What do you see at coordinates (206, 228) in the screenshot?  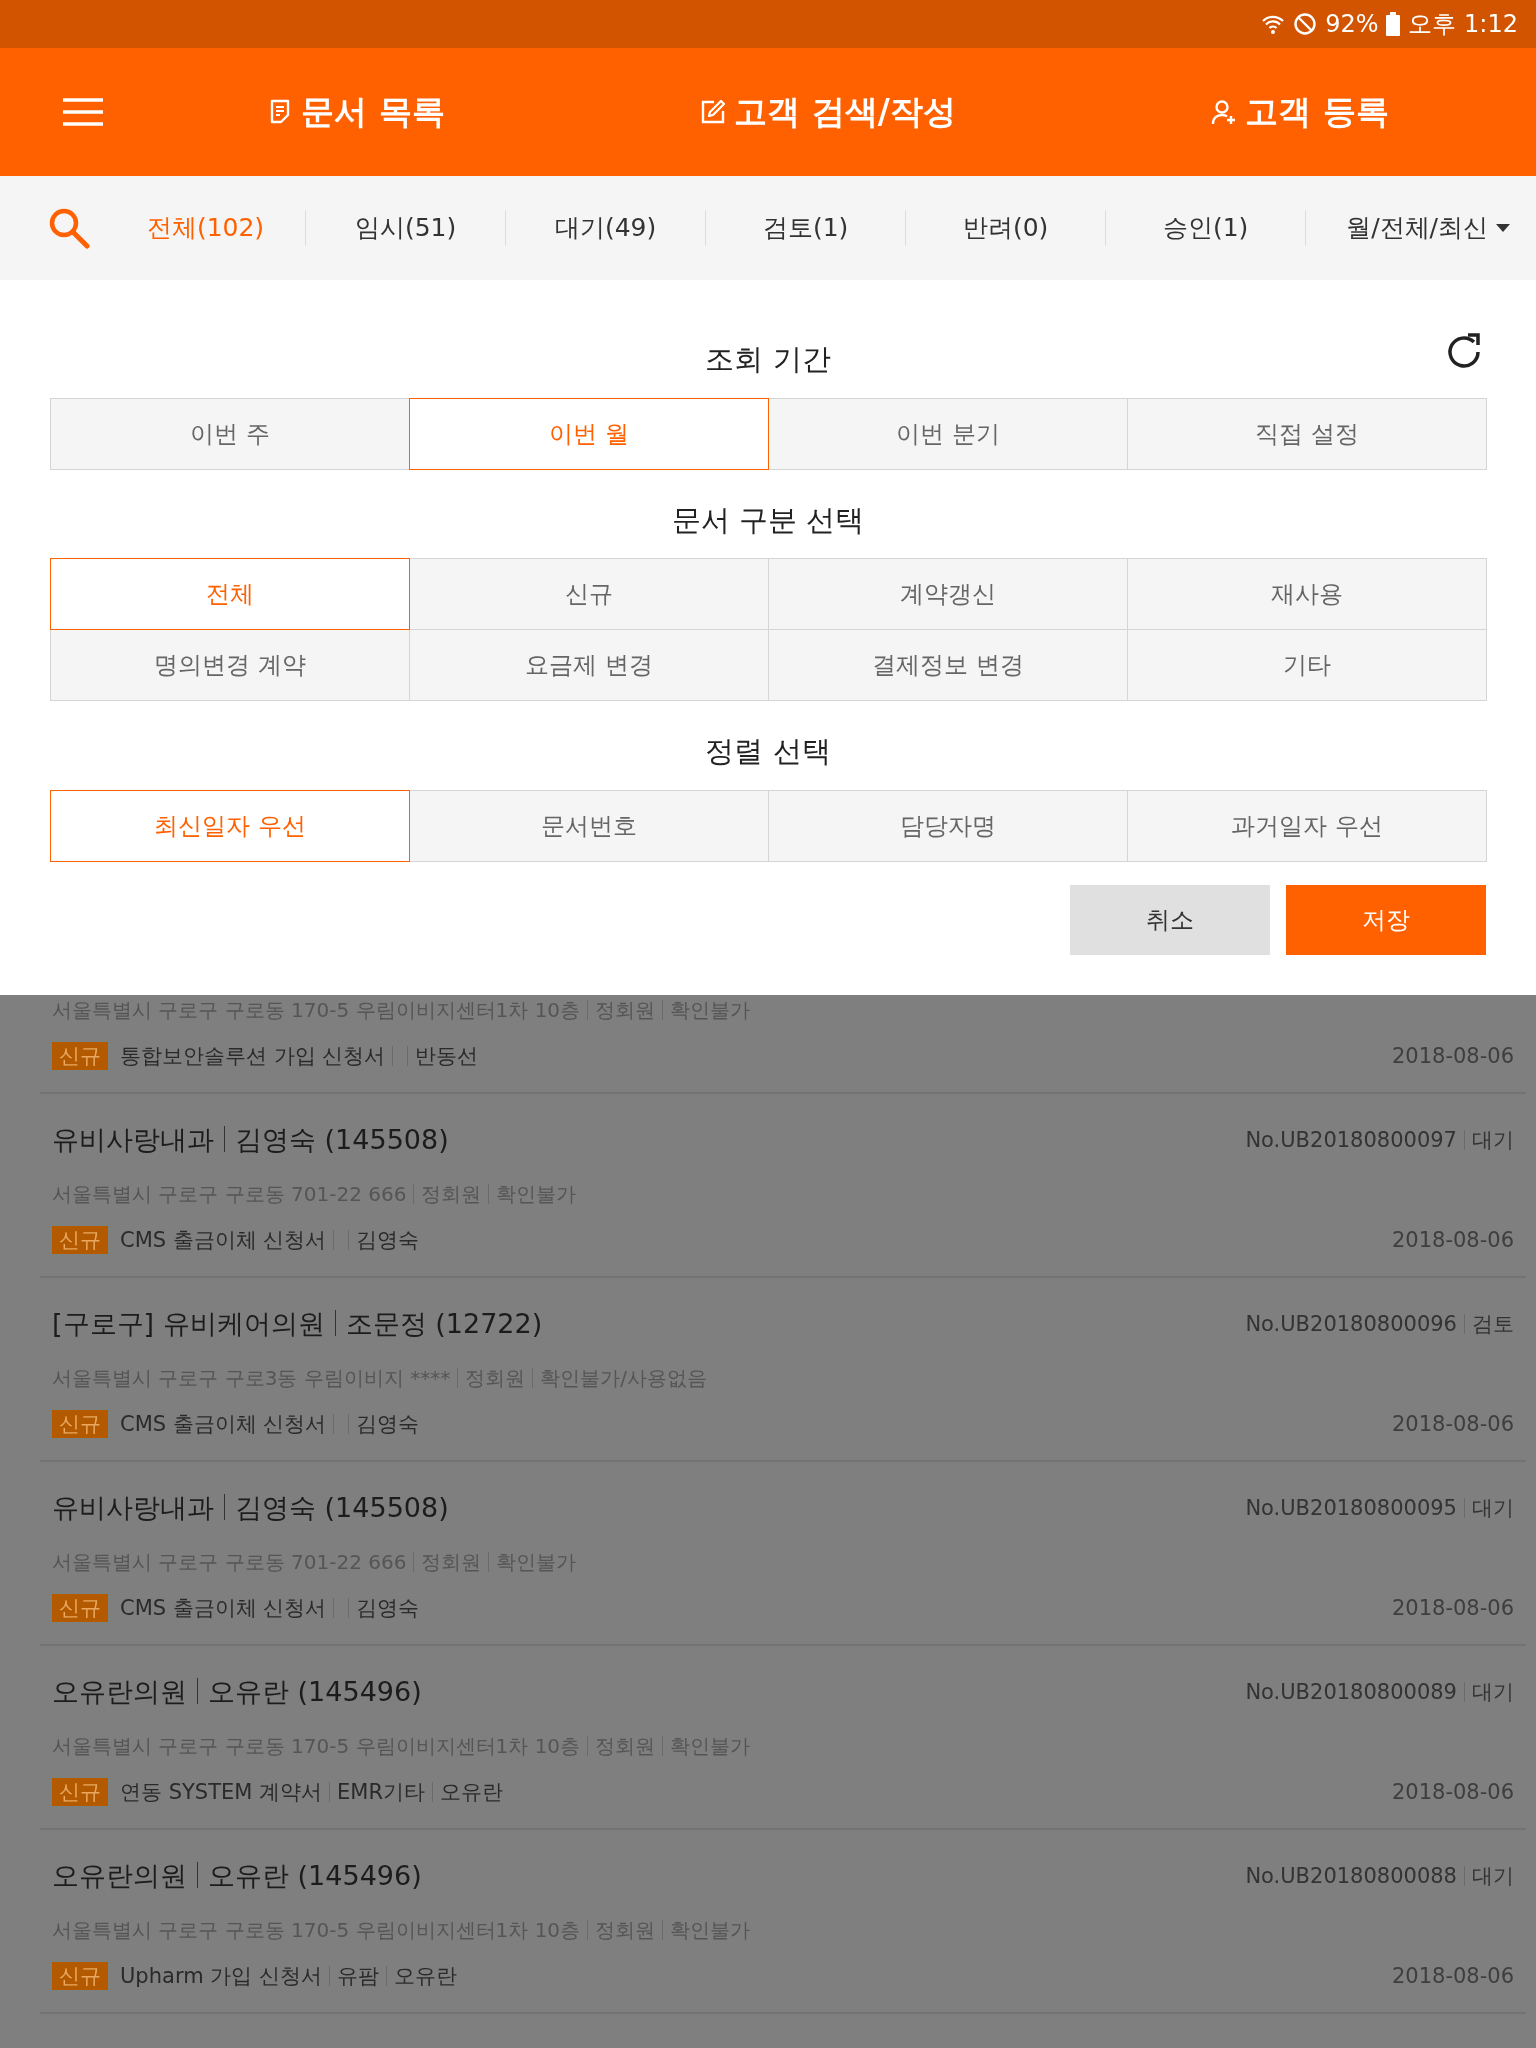 I see `status-tab: 전체(102)` at bounding box center [206, 228].